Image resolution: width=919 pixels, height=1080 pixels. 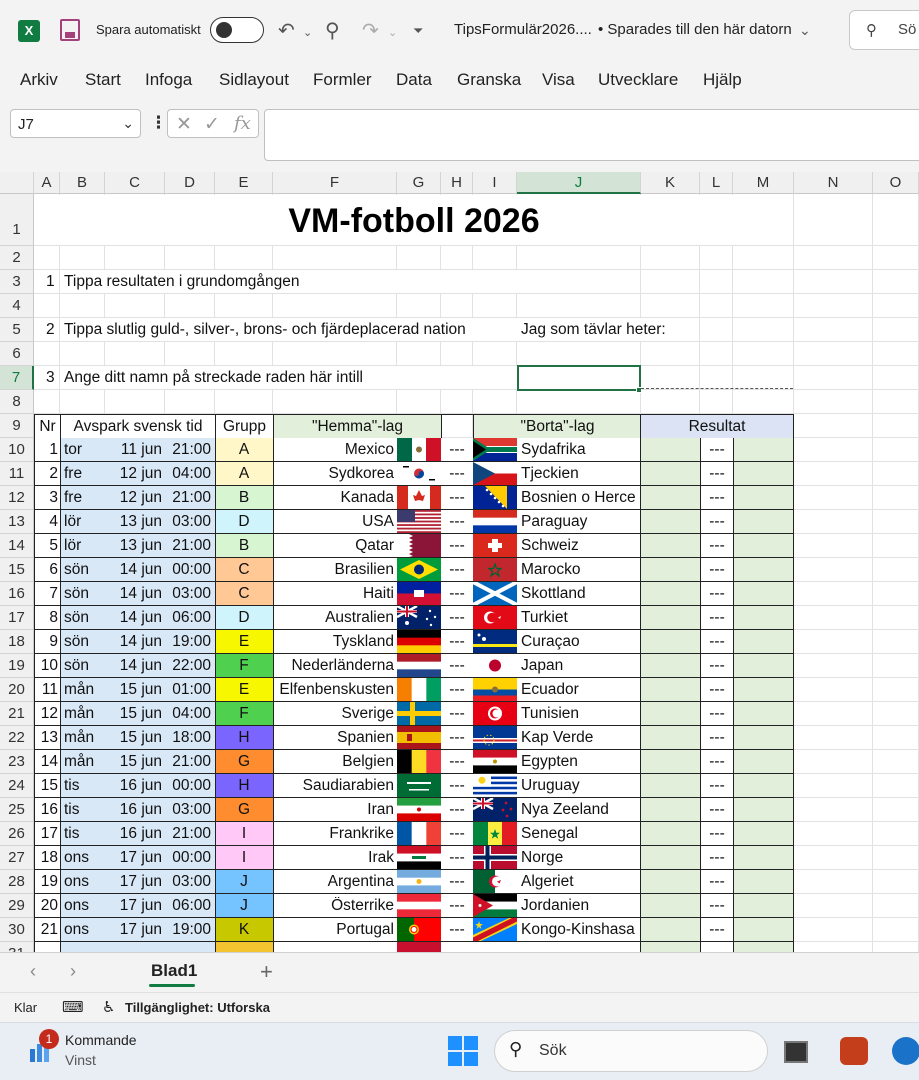 I want to click on tab-utvecklare: Utvecklare, so click(x=638, y=80).